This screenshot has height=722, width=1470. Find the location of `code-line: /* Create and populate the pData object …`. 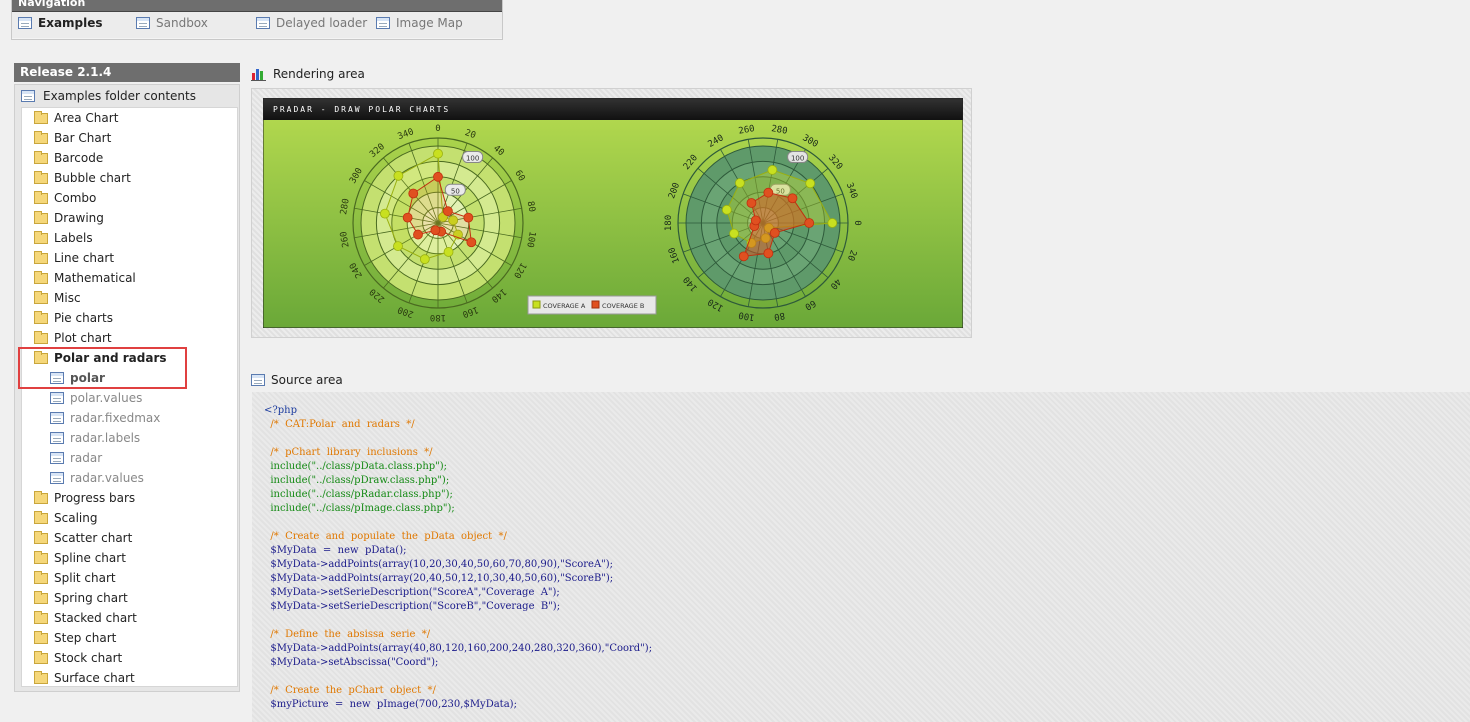

code-line: /* Create and populate the pData object … is located at coordinates (385, 536).